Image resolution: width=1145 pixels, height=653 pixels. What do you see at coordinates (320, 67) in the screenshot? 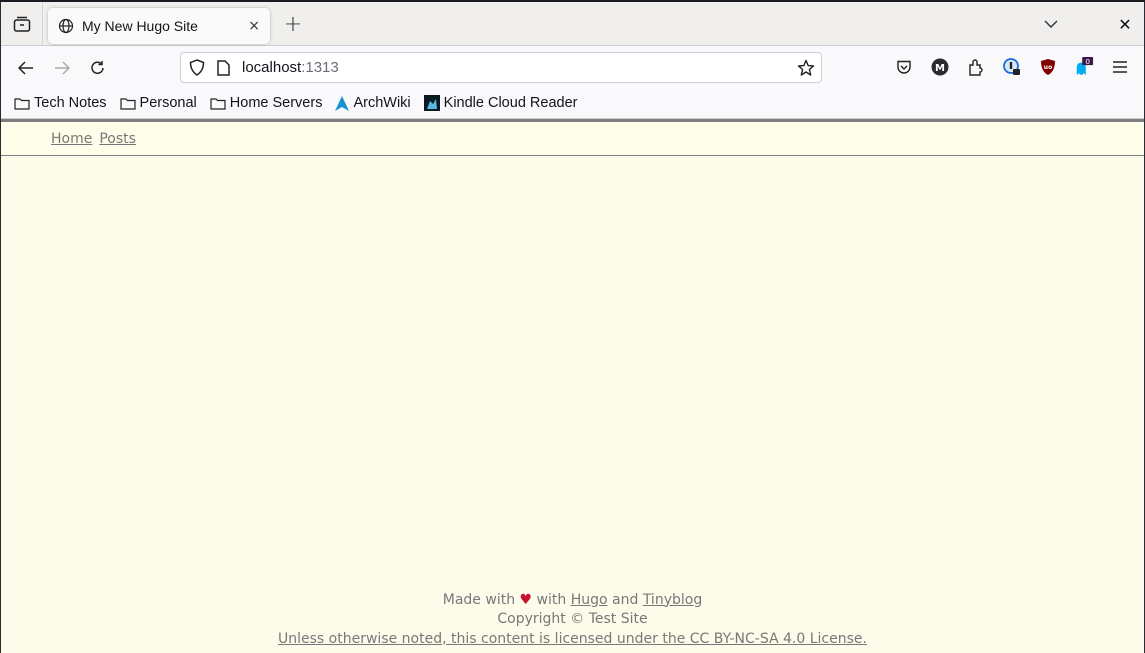
I see `url-port: :1313` at bounding box center [320, 67].